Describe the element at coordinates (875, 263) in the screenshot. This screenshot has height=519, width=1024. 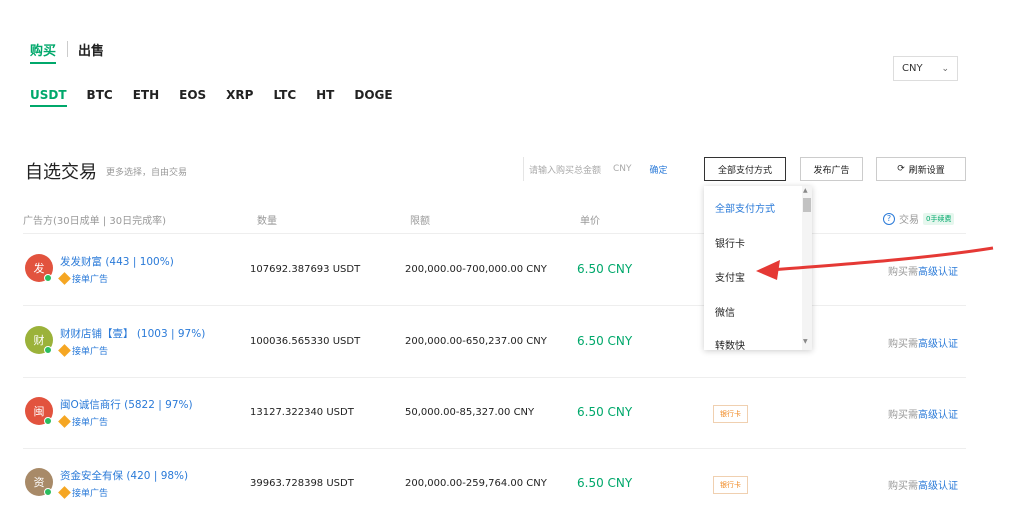
I see `annotation-arrow-icon` at that location.